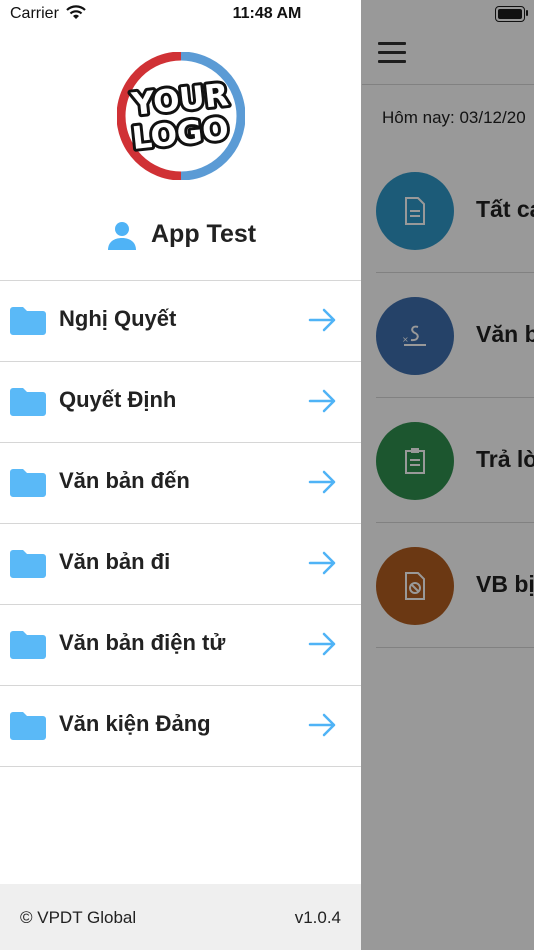 The height and width of the screenshot is (950, 534). I want to click on user-profile: App Test, so click(180, 236).